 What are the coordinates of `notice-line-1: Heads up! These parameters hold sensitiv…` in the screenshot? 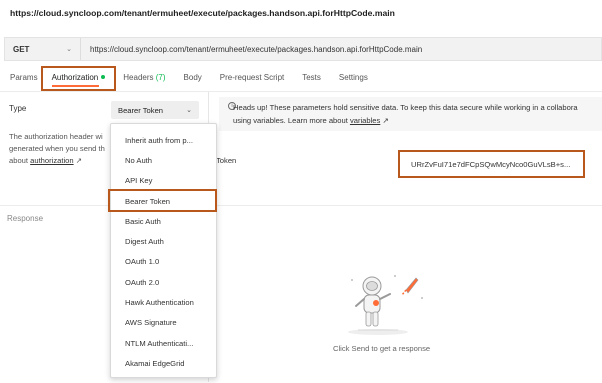 It's located at (405, 107).